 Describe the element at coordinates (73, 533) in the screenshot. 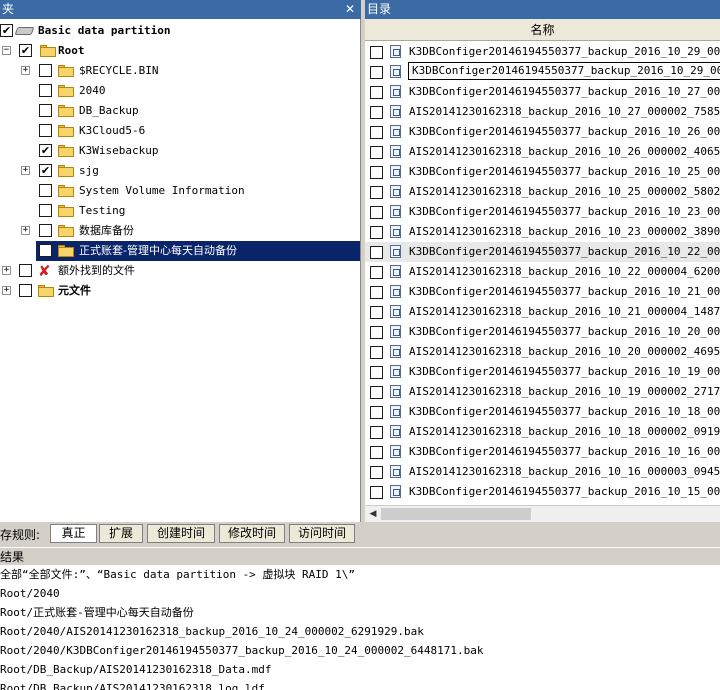

I see `sort-button: 真正` at that location.